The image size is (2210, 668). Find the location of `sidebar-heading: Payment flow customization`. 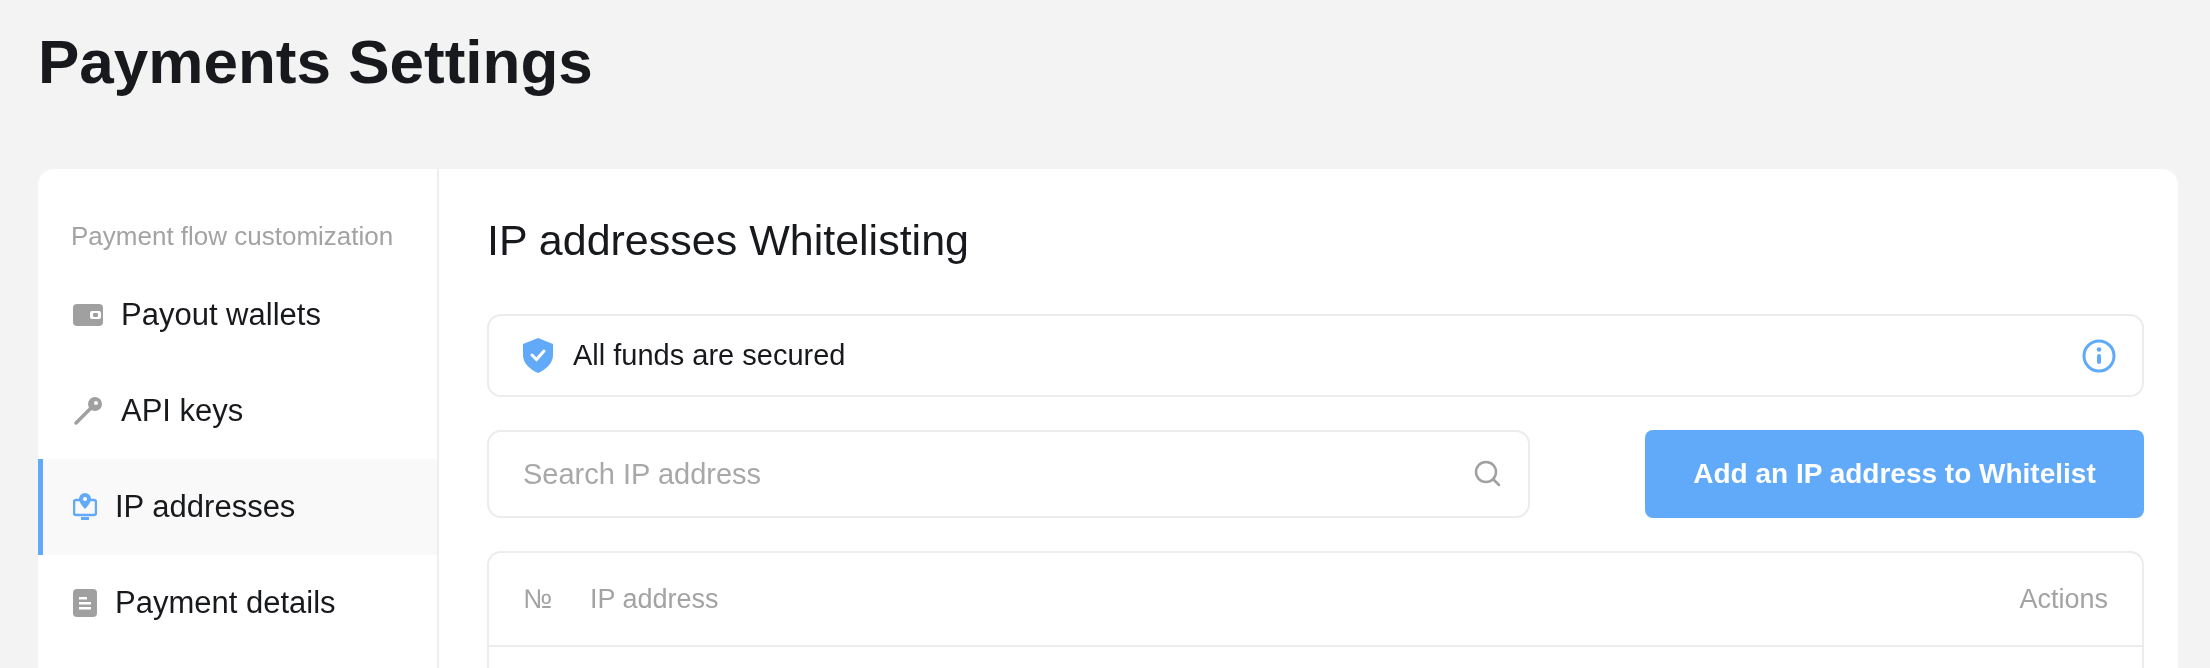

sidebar-heading: Payment flow customization is located at coordinates (232, 237).